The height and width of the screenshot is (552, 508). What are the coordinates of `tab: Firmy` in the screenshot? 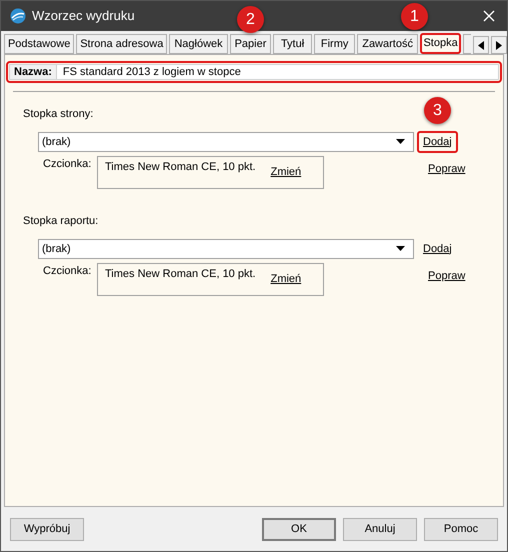 It's located at (335, 44).